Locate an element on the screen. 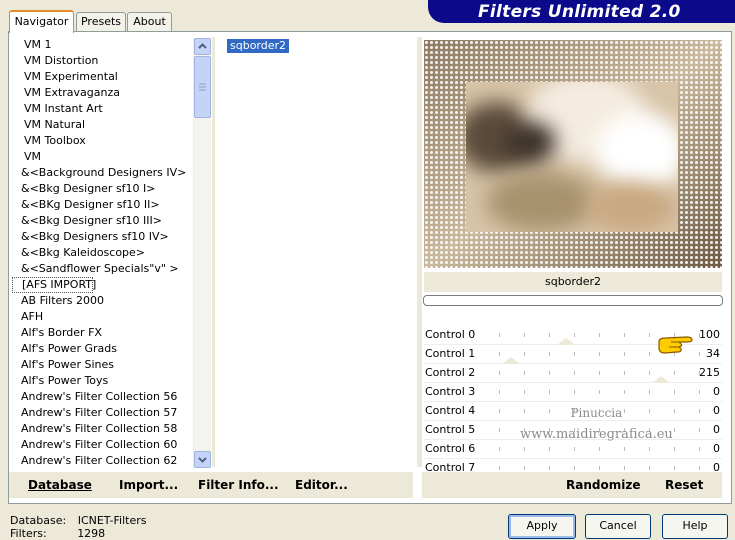 The width and height of the screenshot is (735, 540). watermark-url: www.maidiregrafica.eu is located at coordinates (596, 434).